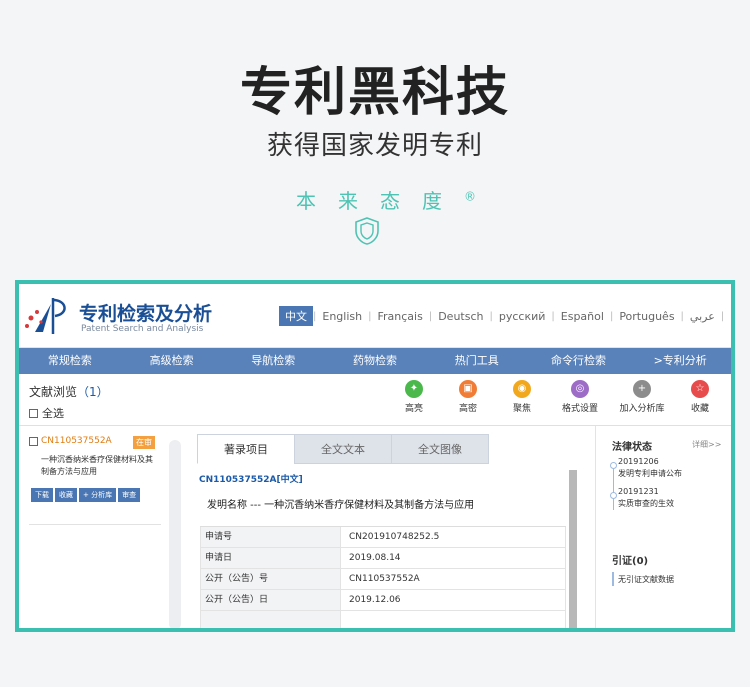  What do you see at coordinates (522, 316) in the screenshot?
I see `lang-ru: русский` at bounding box center [522, 316].